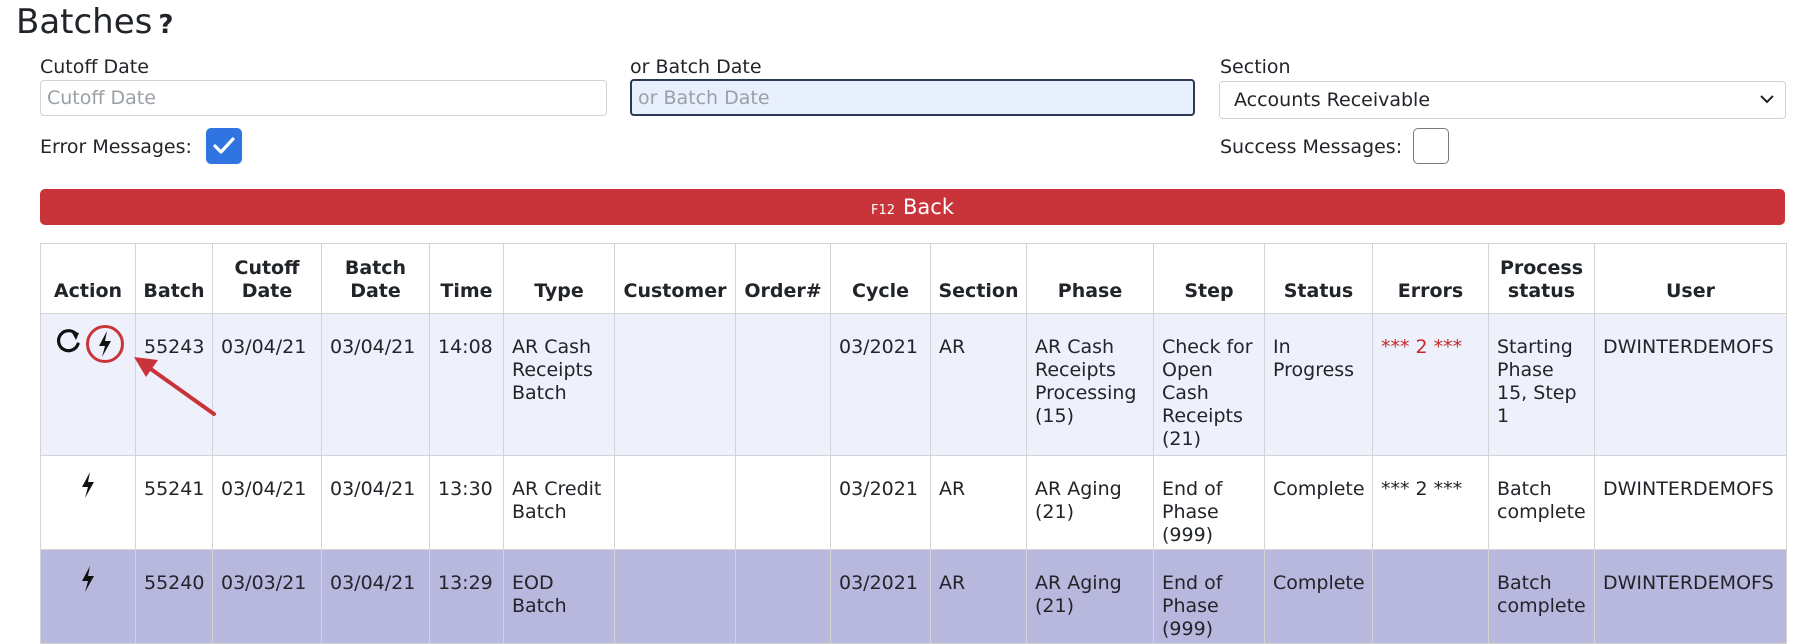 This screenshot has width=1813, height=644. What do you see at coordinates (1430, 596) in the screenshot?
I see `errors-cell` at bounding box center [1430, 596].